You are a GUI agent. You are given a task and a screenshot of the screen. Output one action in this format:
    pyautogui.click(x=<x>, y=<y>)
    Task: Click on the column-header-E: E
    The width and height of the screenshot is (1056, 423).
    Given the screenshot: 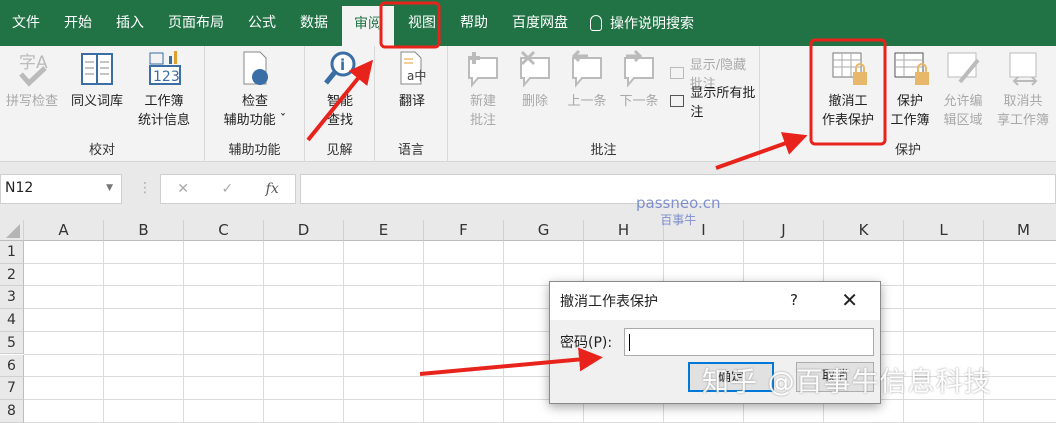 What is the action you would take?
    pyautogui.click(x=384, y=230)
    